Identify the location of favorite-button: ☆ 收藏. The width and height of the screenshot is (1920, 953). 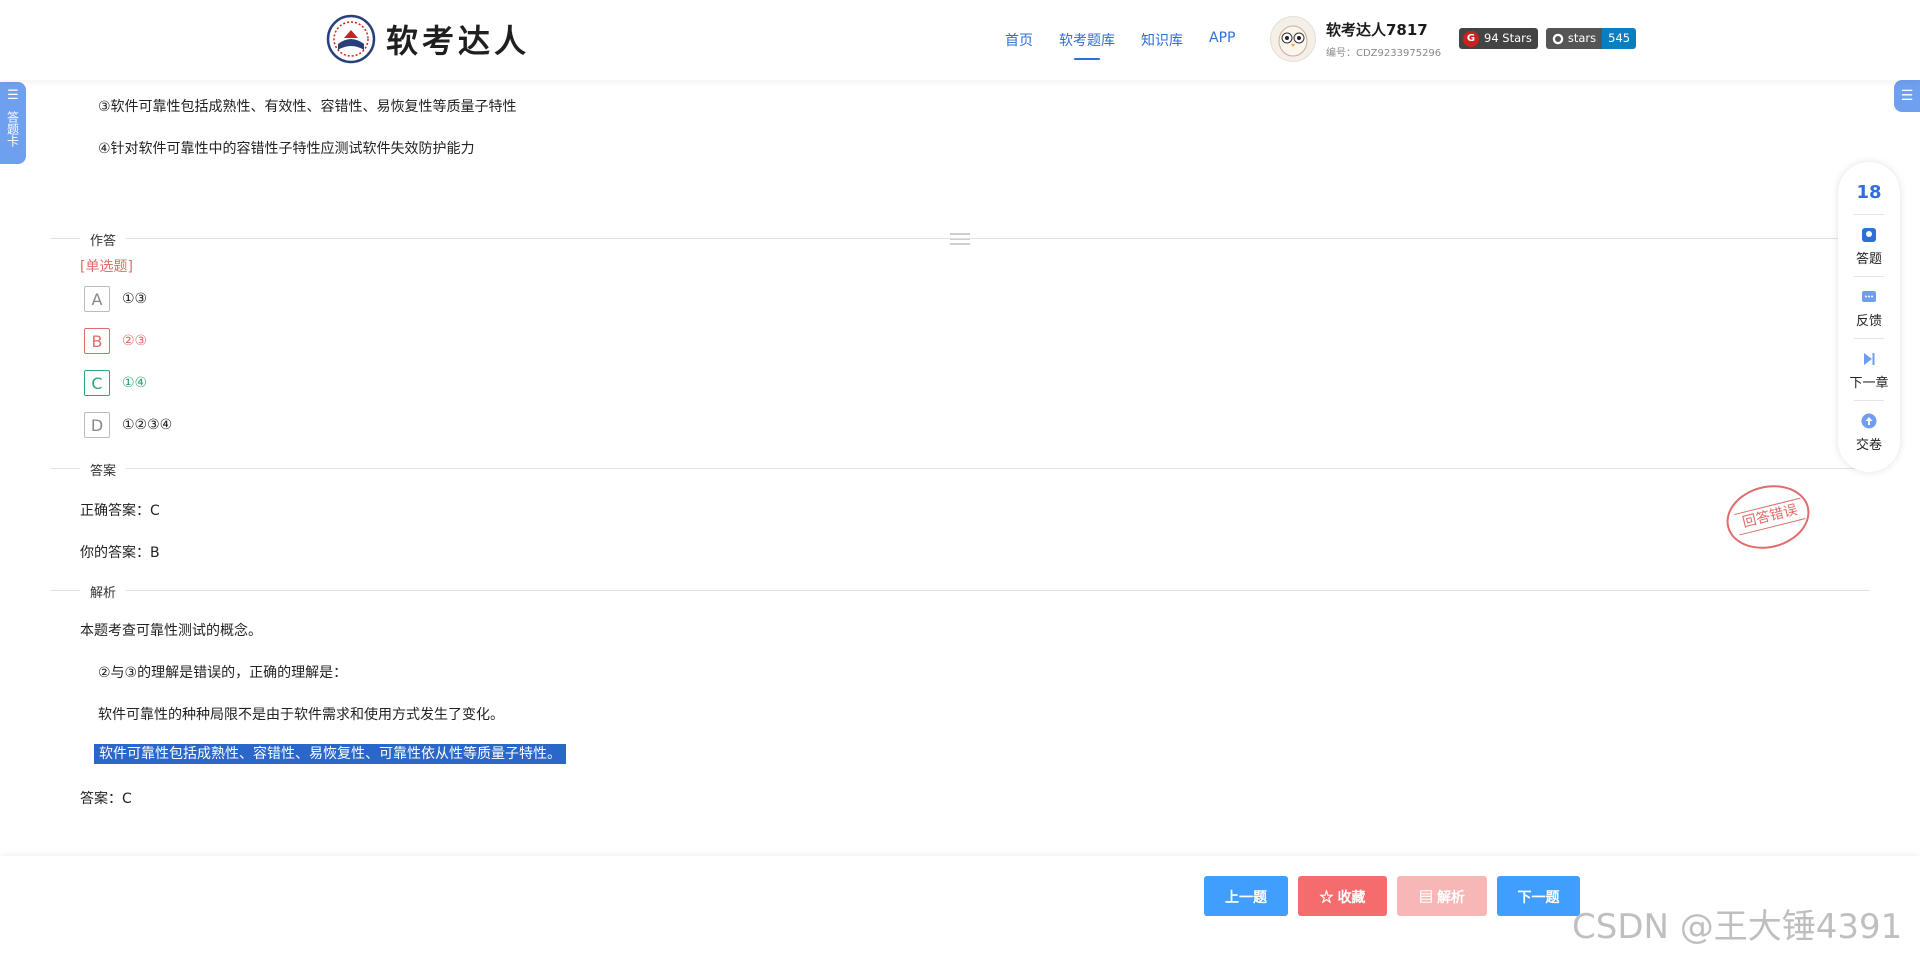
(1342, 896).